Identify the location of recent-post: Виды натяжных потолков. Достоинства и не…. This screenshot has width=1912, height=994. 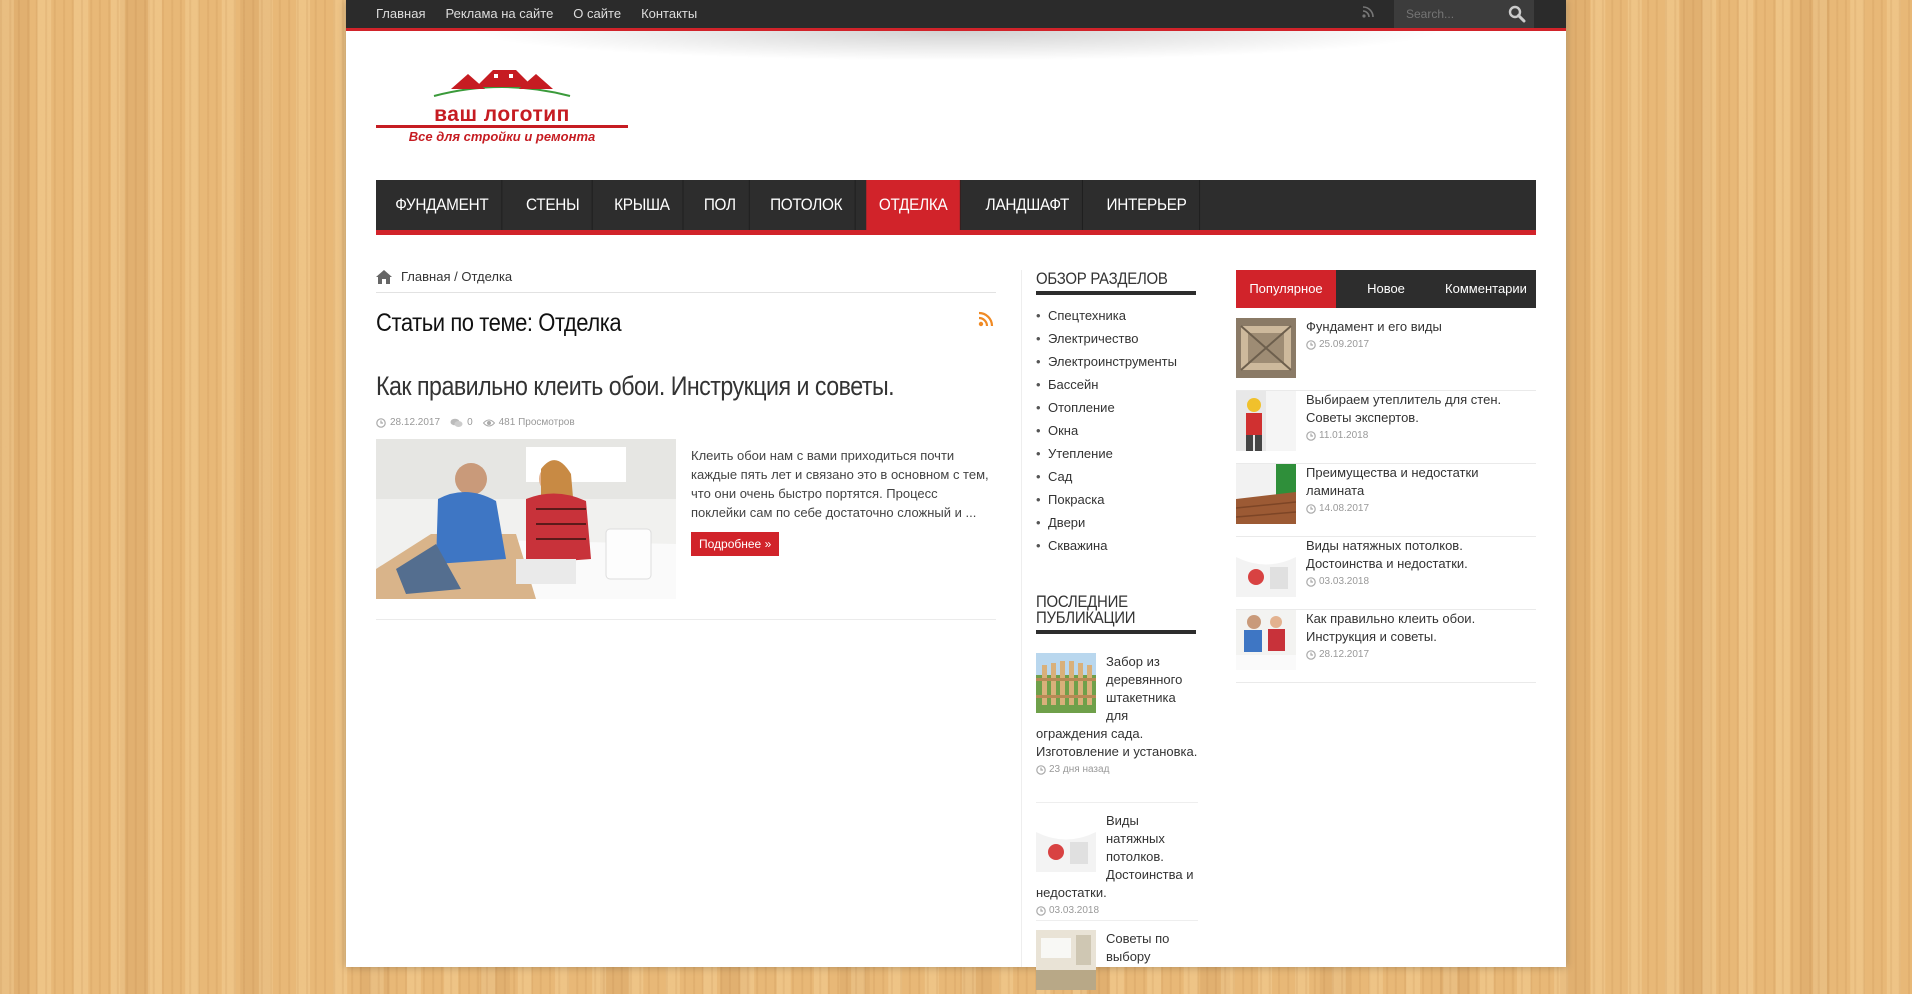
(1117, 866).